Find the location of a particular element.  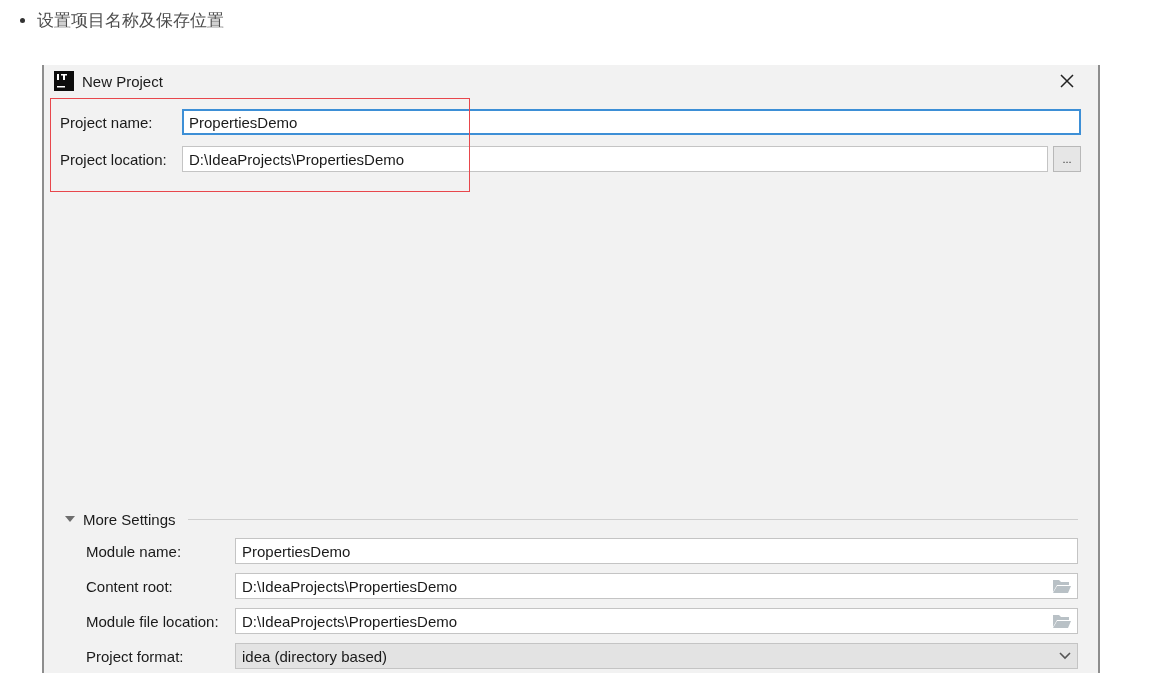

field-label: Module file location: is located at coordinates (153, 621).